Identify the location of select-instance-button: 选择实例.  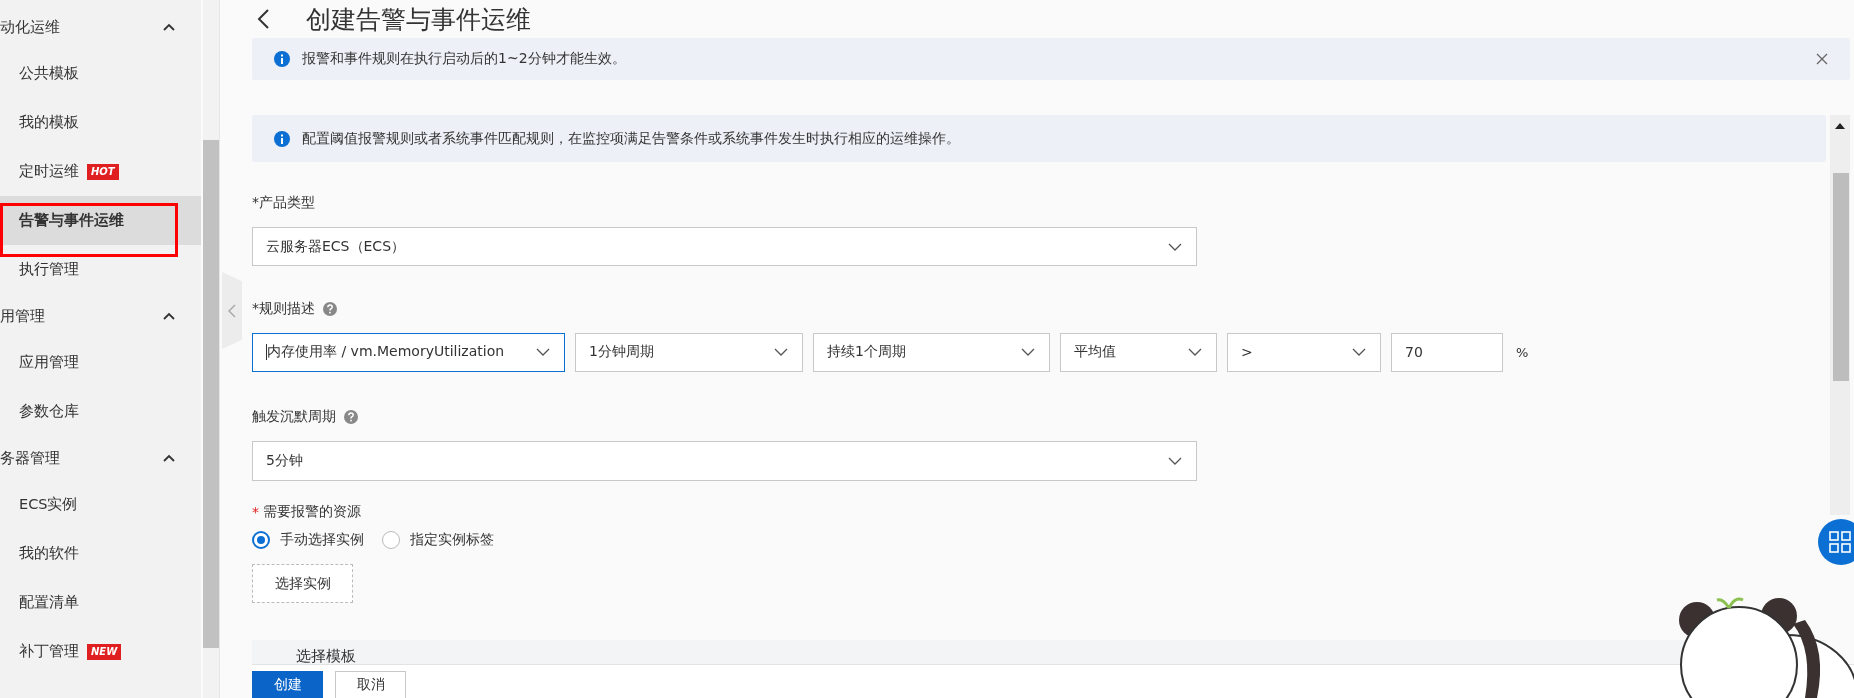
(302, 583).